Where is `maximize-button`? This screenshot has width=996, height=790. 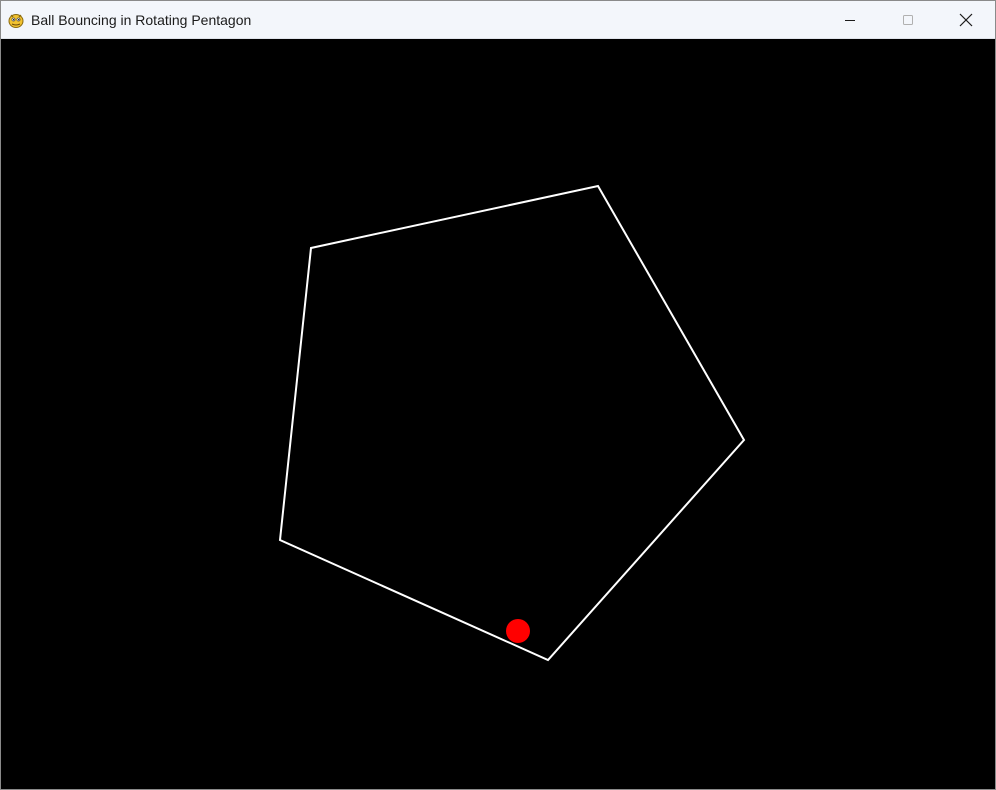 maximize-button is located at coordinates (908, 20).